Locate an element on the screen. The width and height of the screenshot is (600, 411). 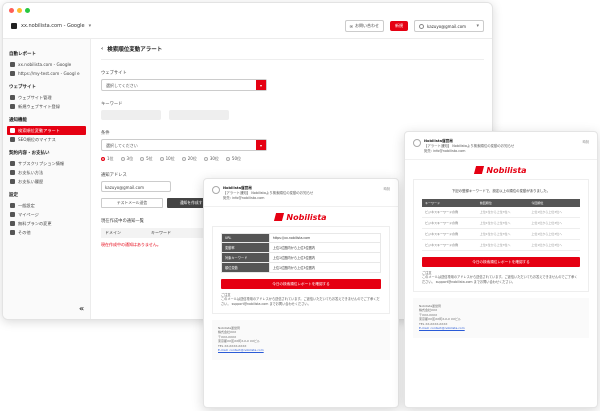
user-menu: kazuyo@gmail.com ▾ is located at coordinates (449, 26).